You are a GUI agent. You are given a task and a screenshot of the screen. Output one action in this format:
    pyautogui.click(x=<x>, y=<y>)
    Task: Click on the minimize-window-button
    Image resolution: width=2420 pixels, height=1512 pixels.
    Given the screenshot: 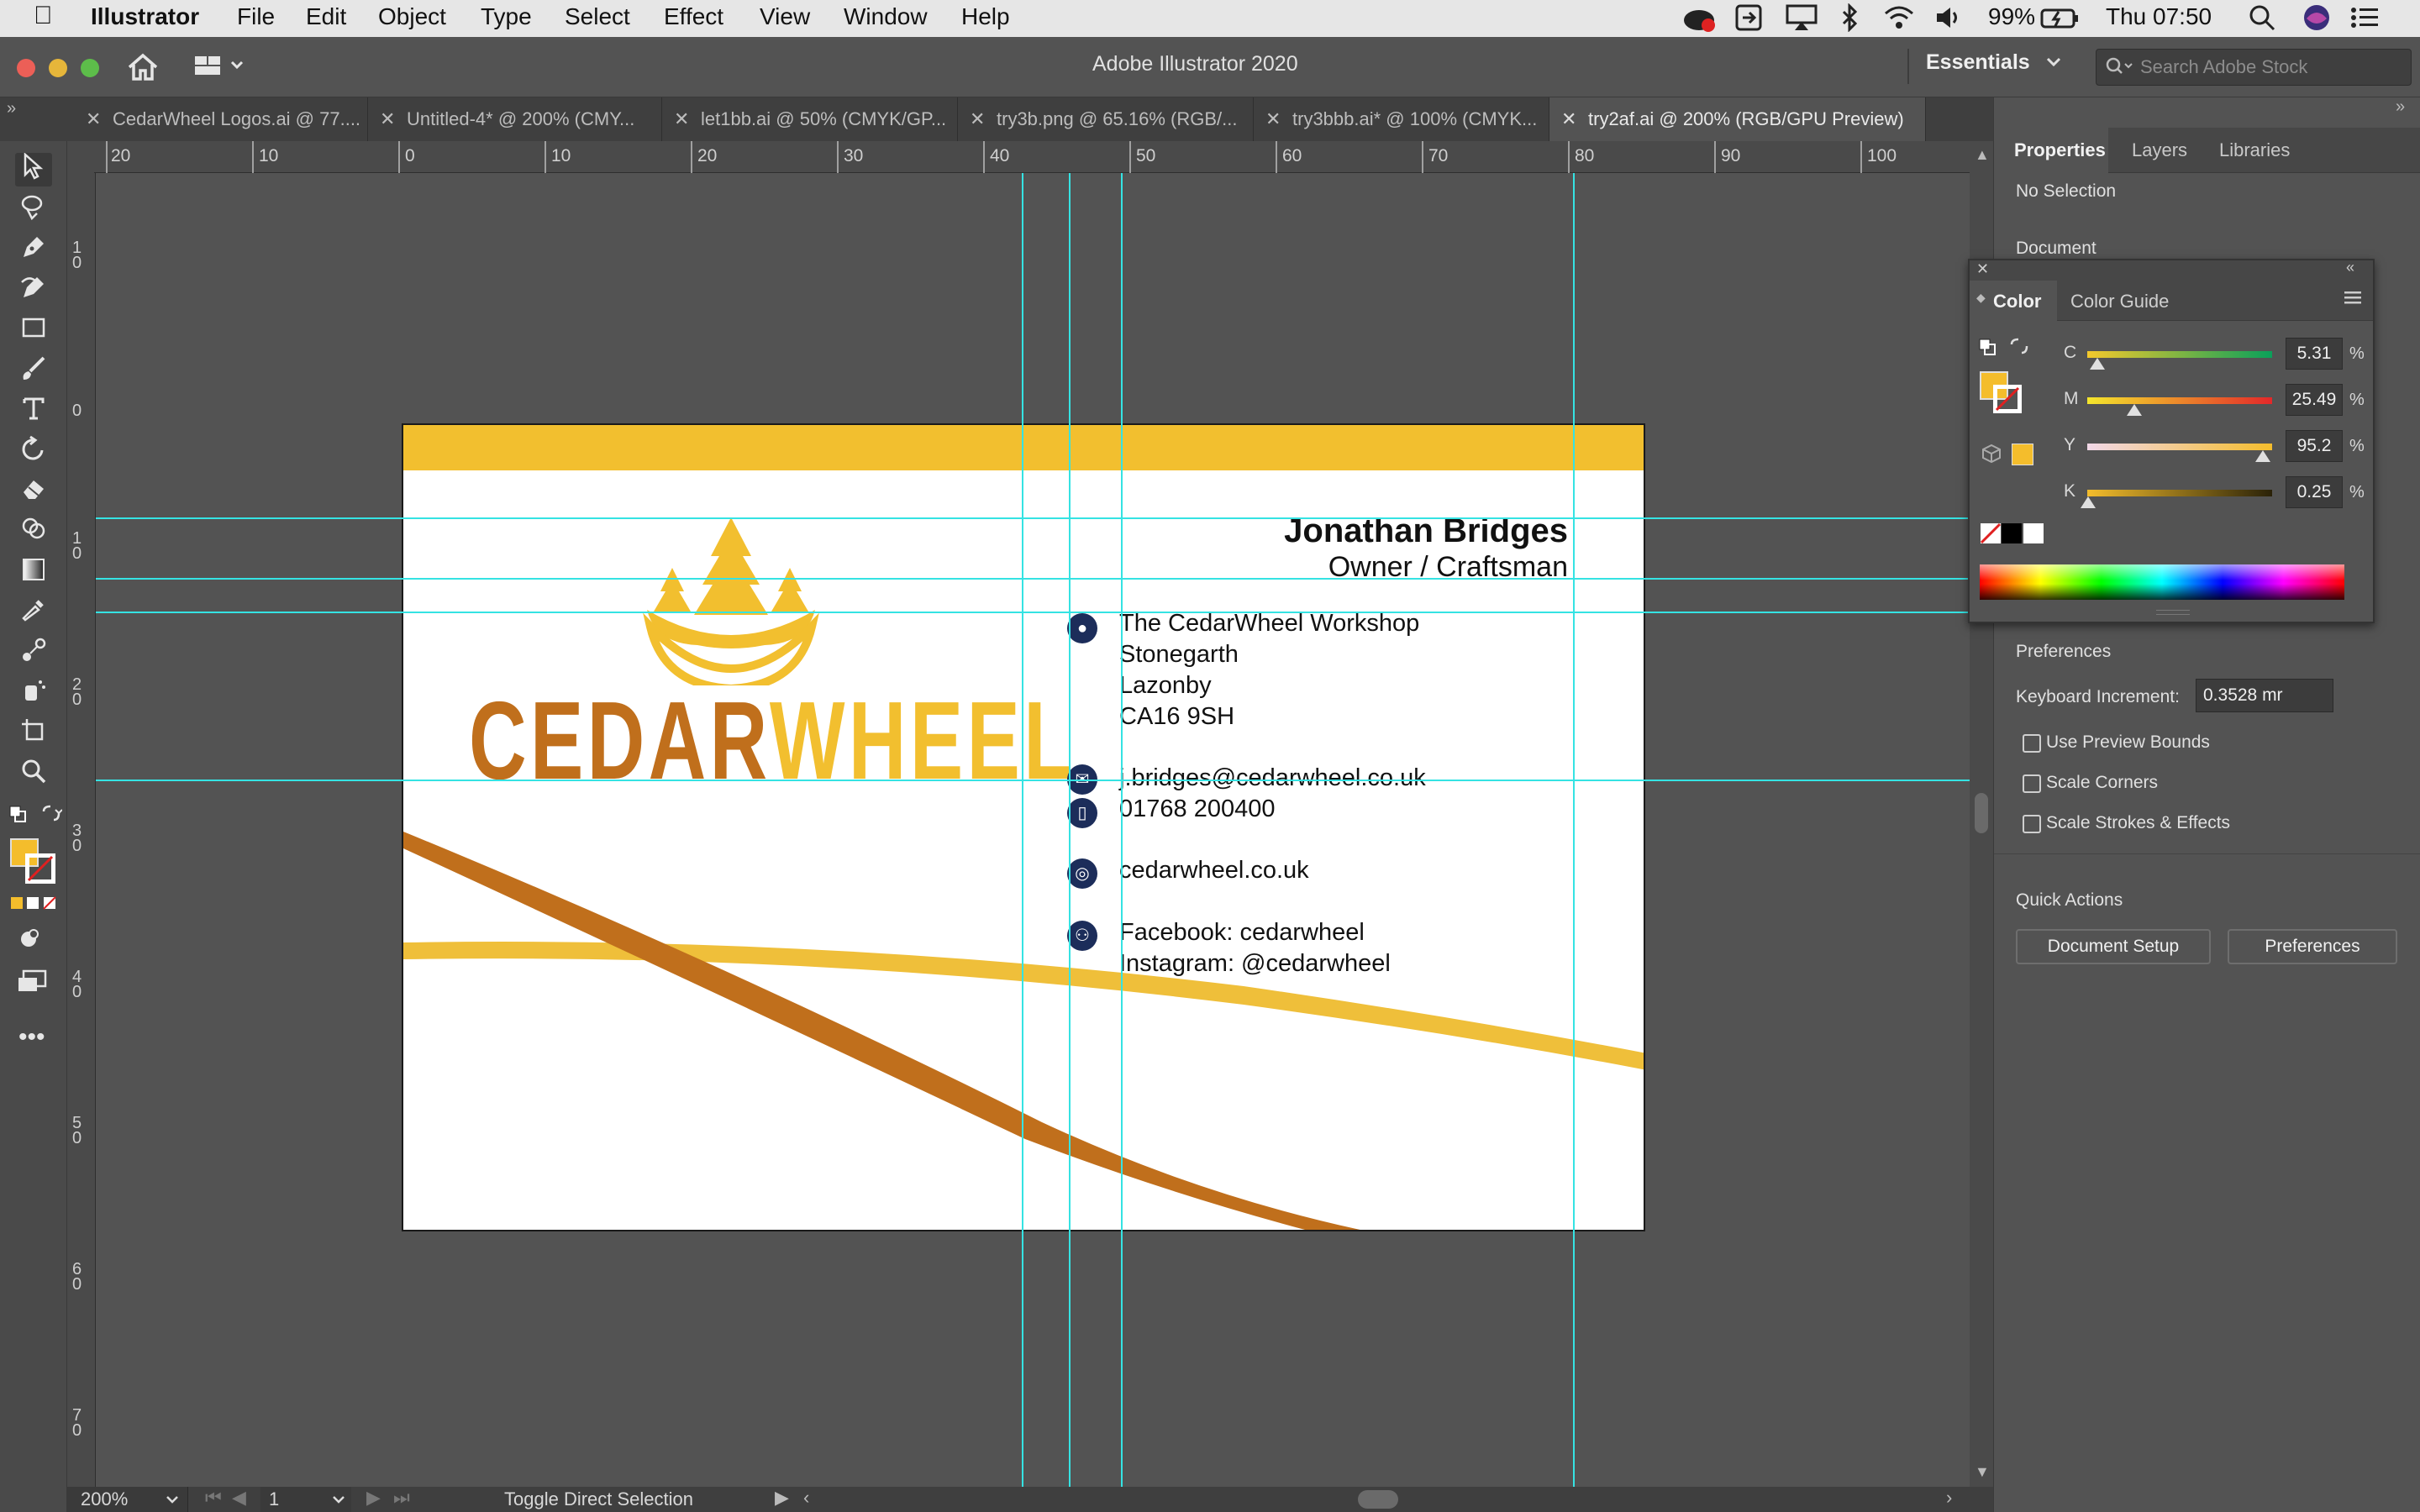 What is the action you would take?
    pyautogui.click(x=58, y=68)
    